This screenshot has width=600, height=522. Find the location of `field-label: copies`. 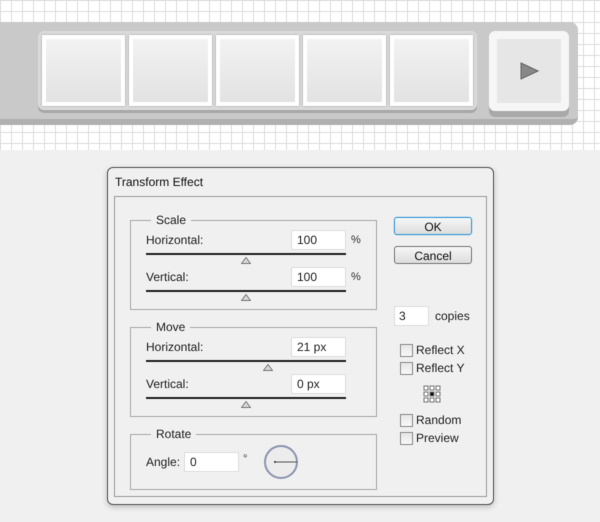

field-label: copies is located at coordinates (452, 316).